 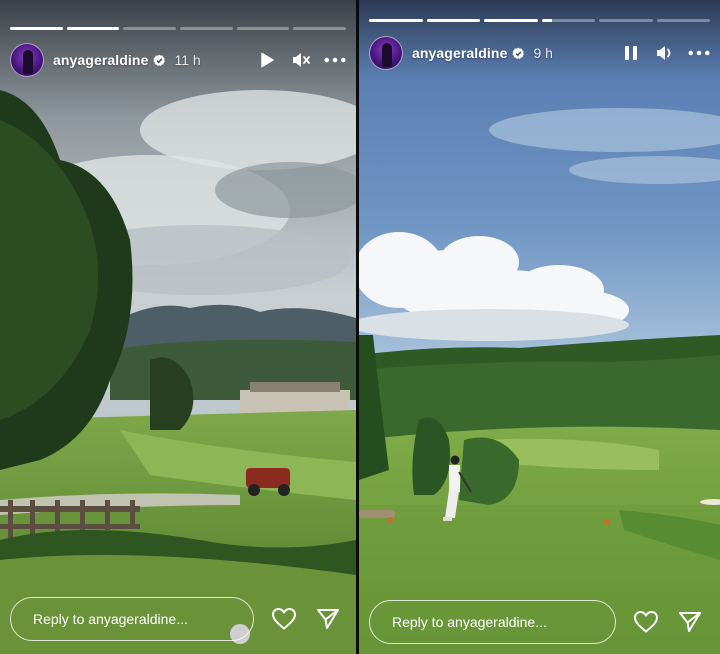 I want to click on mute-icon, so click(x=301, y=60).